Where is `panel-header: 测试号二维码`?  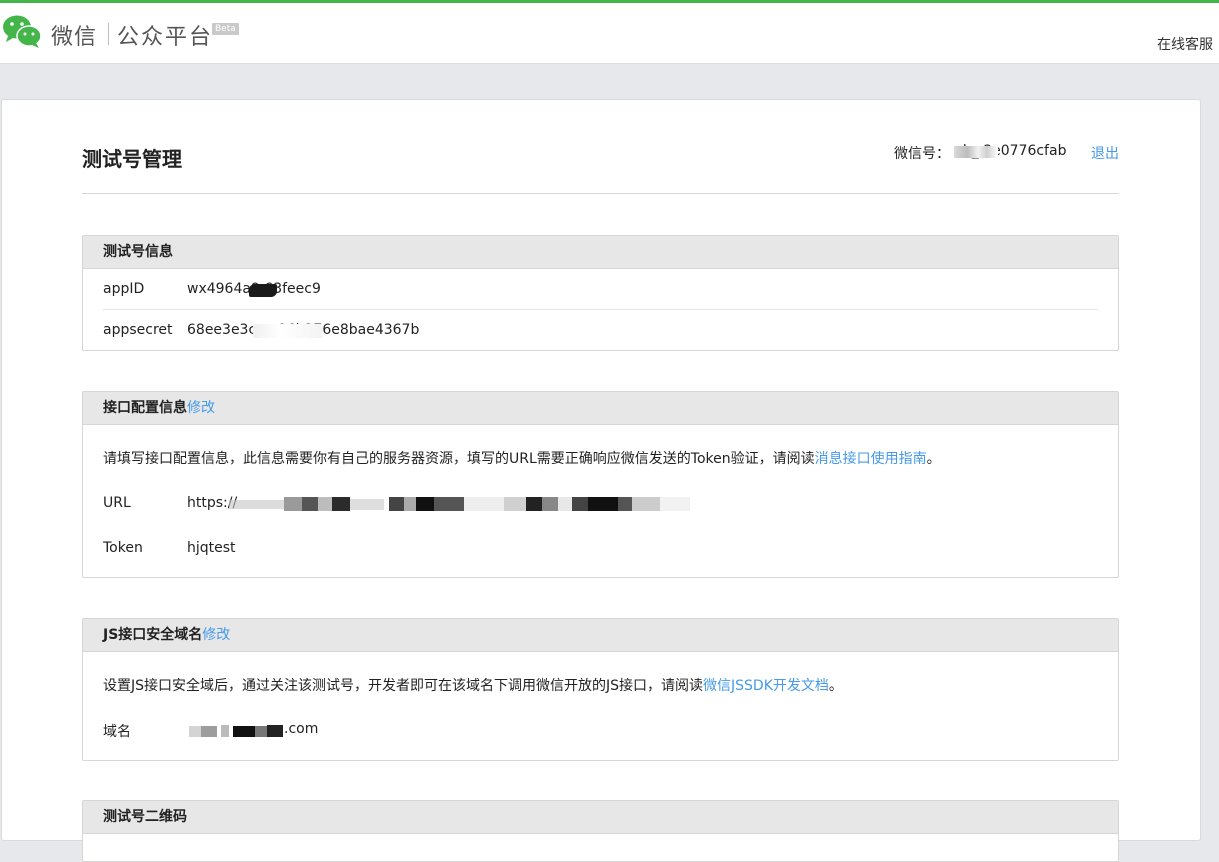
panel-header: 测试号二维码 is located at coordinates (600, 817).